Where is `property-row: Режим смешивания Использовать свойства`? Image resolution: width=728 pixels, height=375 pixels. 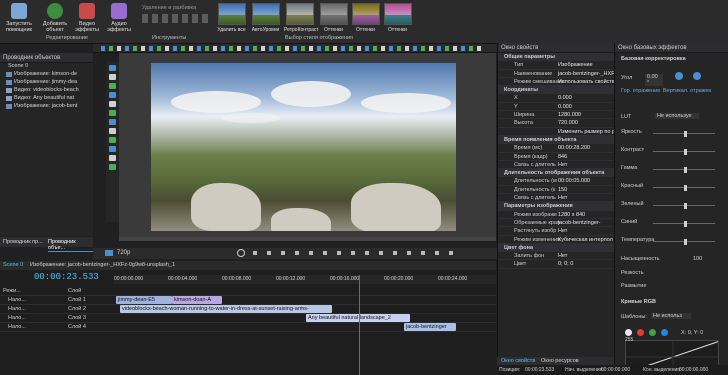 property-row: Режим смешивания Использовать свойства is located at coordinates (556, 82).